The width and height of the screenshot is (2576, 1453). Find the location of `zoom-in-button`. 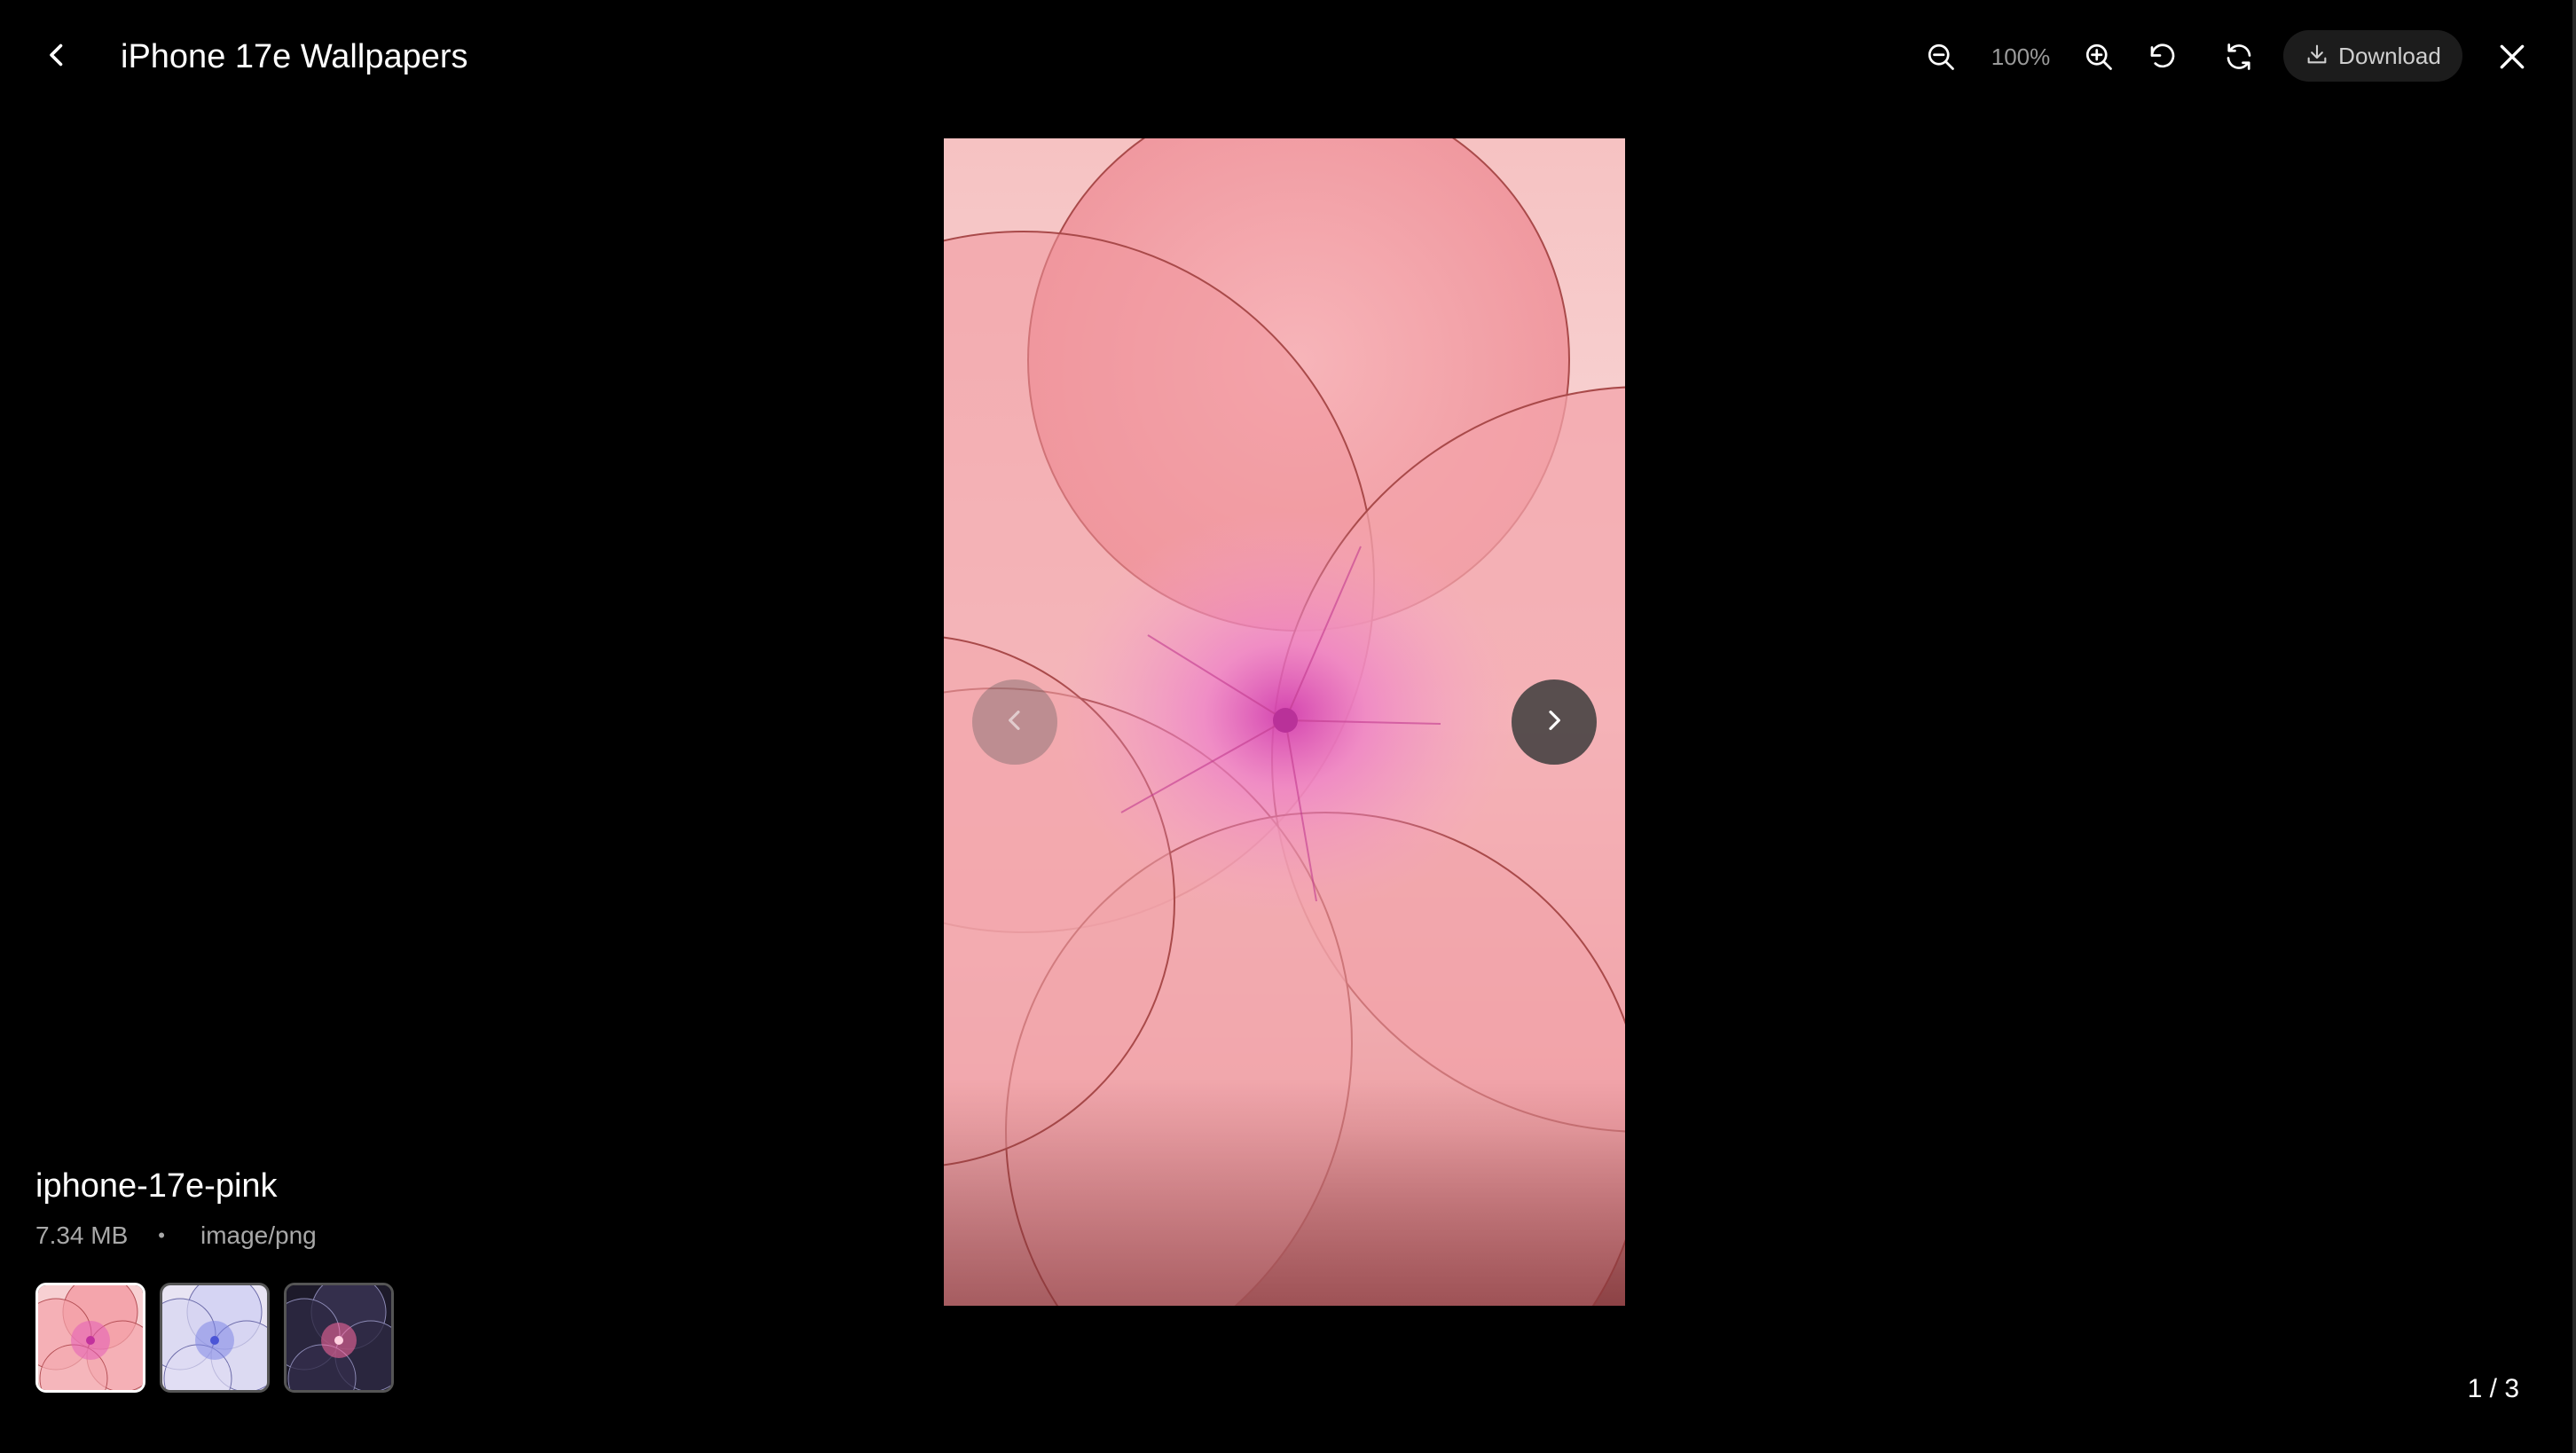

zoom-in-button is located at coordinates (2099, 57).